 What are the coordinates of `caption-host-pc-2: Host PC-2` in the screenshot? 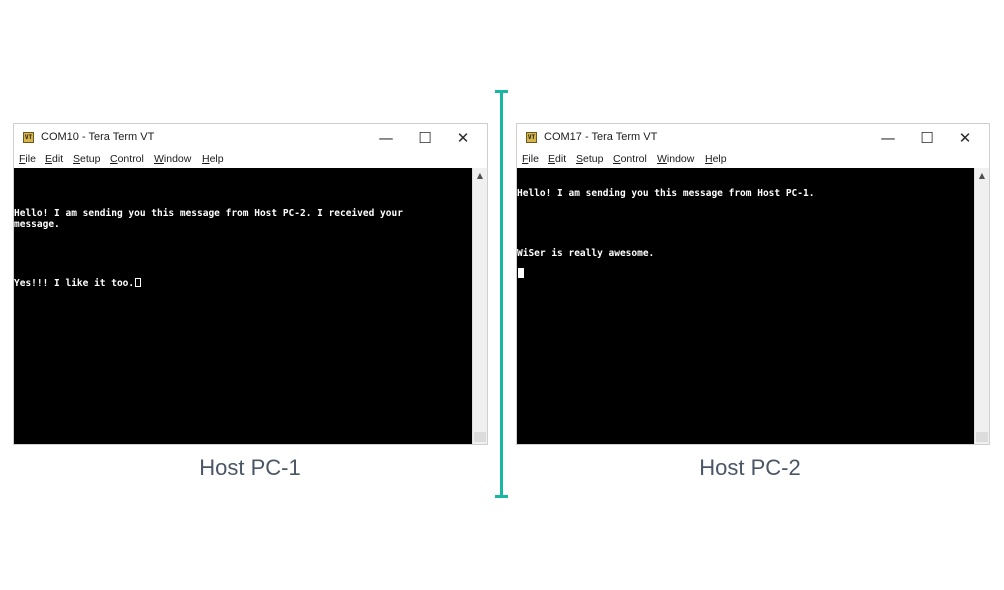 It's located at (750, 467).